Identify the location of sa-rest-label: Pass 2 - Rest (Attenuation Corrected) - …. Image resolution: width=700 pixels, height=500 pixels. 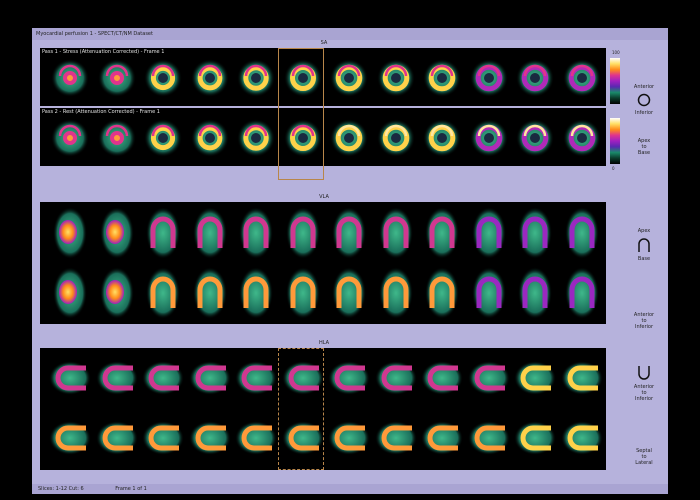
(101, 112).